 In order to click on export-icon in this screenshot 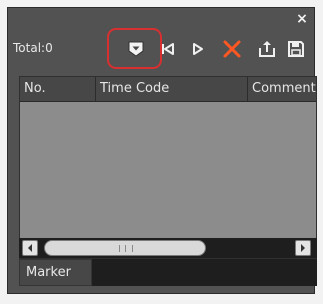, I will do `click(267, 49)`.